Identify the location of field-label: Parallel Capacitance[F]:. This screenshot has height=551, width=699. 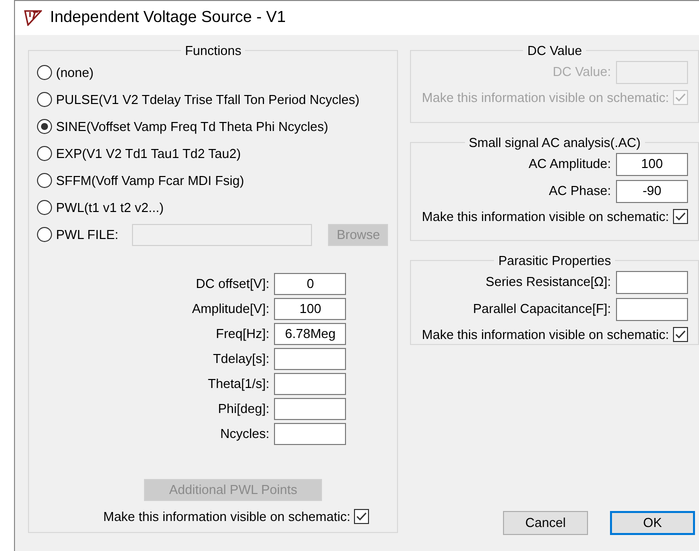
(541, 309).